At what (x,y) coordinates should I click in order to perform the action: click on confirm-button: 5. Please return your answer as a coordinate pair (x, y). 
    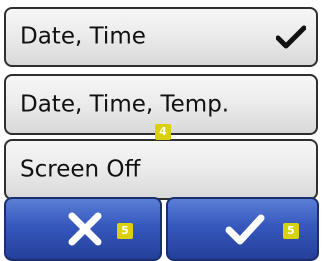
    Looking at the image, I should click on (242, 229).